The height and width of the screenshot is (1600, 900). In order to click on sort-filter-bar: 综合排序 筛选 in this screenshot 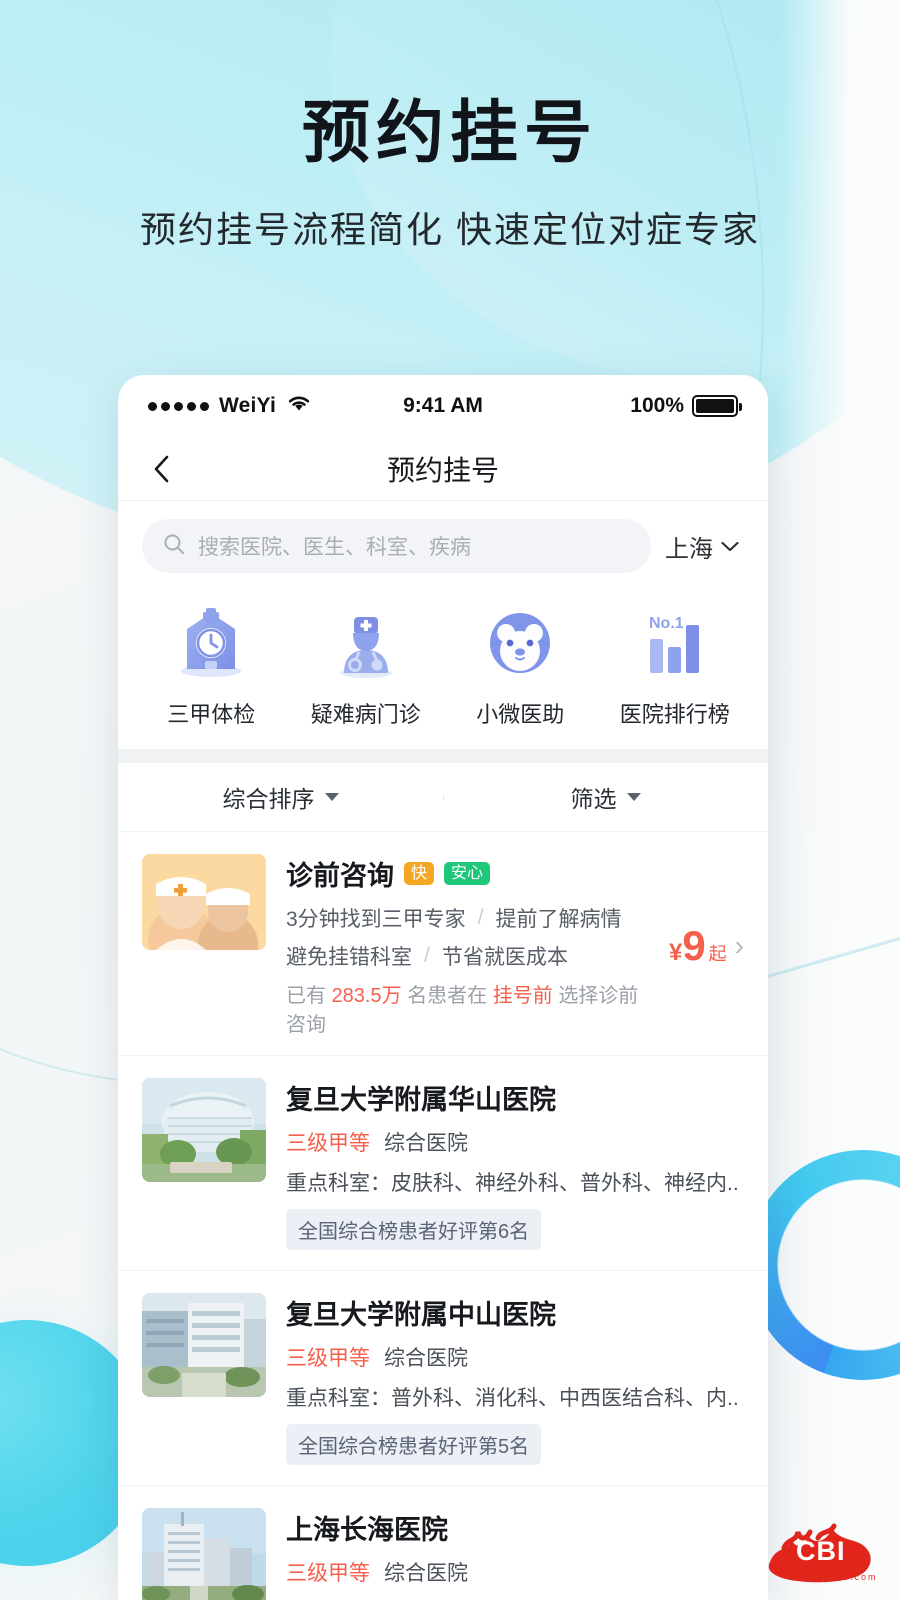, I will do `click(443, 797)`.